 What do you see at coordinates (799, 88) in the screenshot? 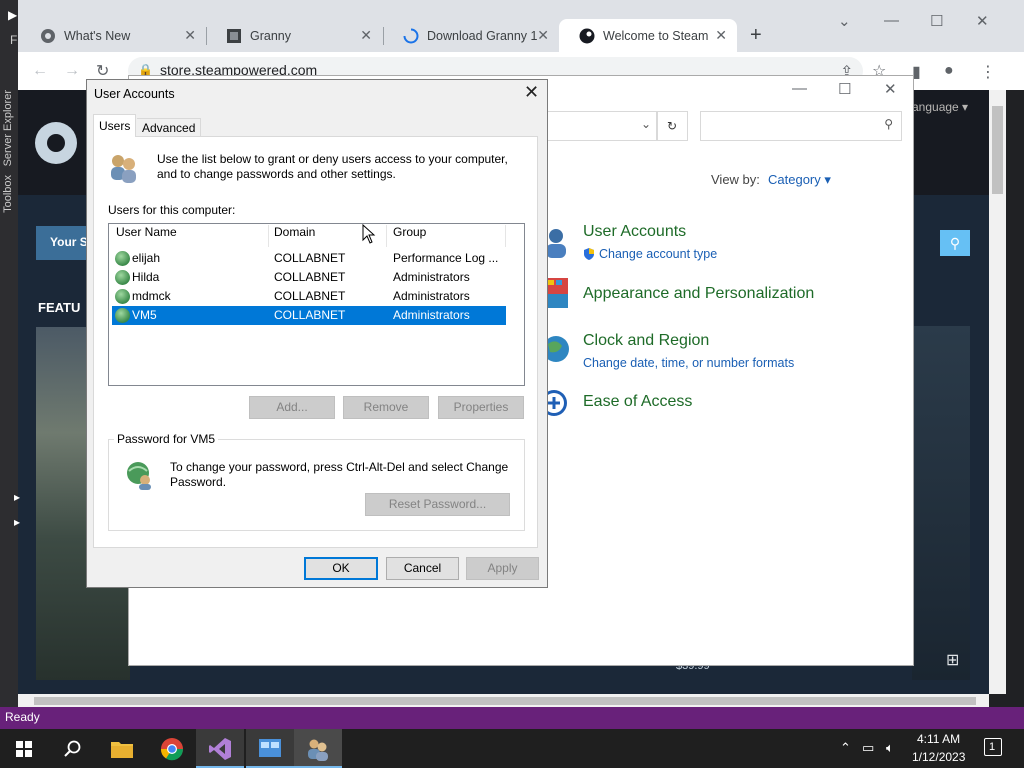
I see `cp-minimize-button: —` at bounding box center [799, 88].